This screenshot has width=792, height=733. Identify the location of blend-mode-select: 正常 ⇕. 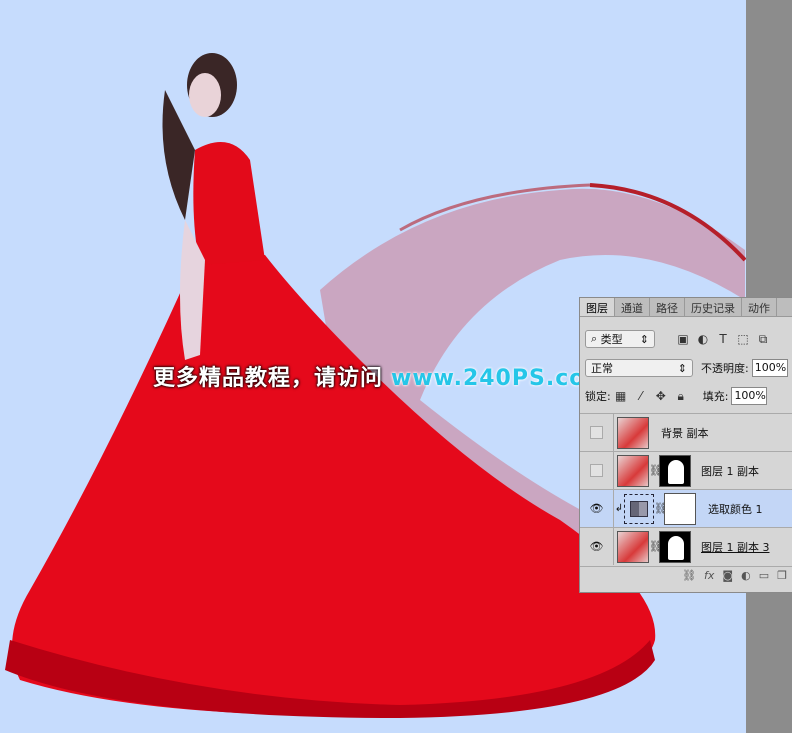
(639, 368).